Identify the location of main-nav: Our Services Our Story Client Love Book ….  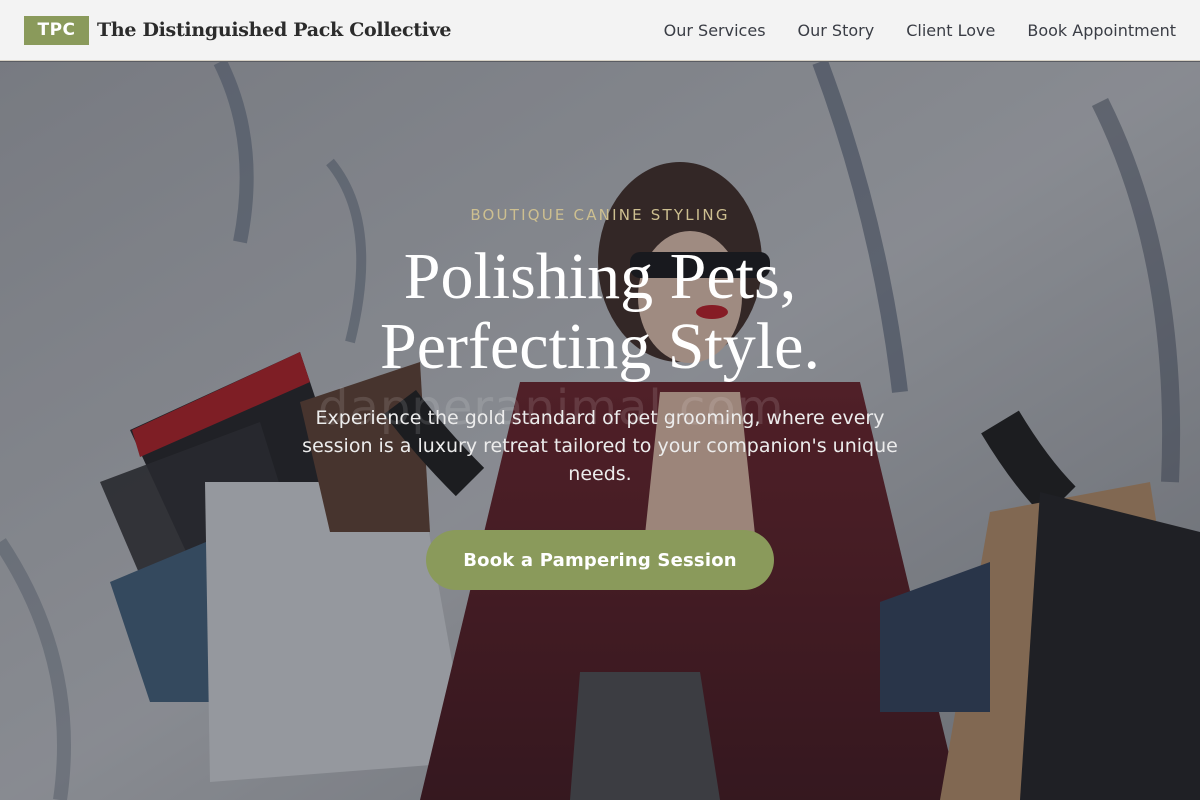
(904, 30).